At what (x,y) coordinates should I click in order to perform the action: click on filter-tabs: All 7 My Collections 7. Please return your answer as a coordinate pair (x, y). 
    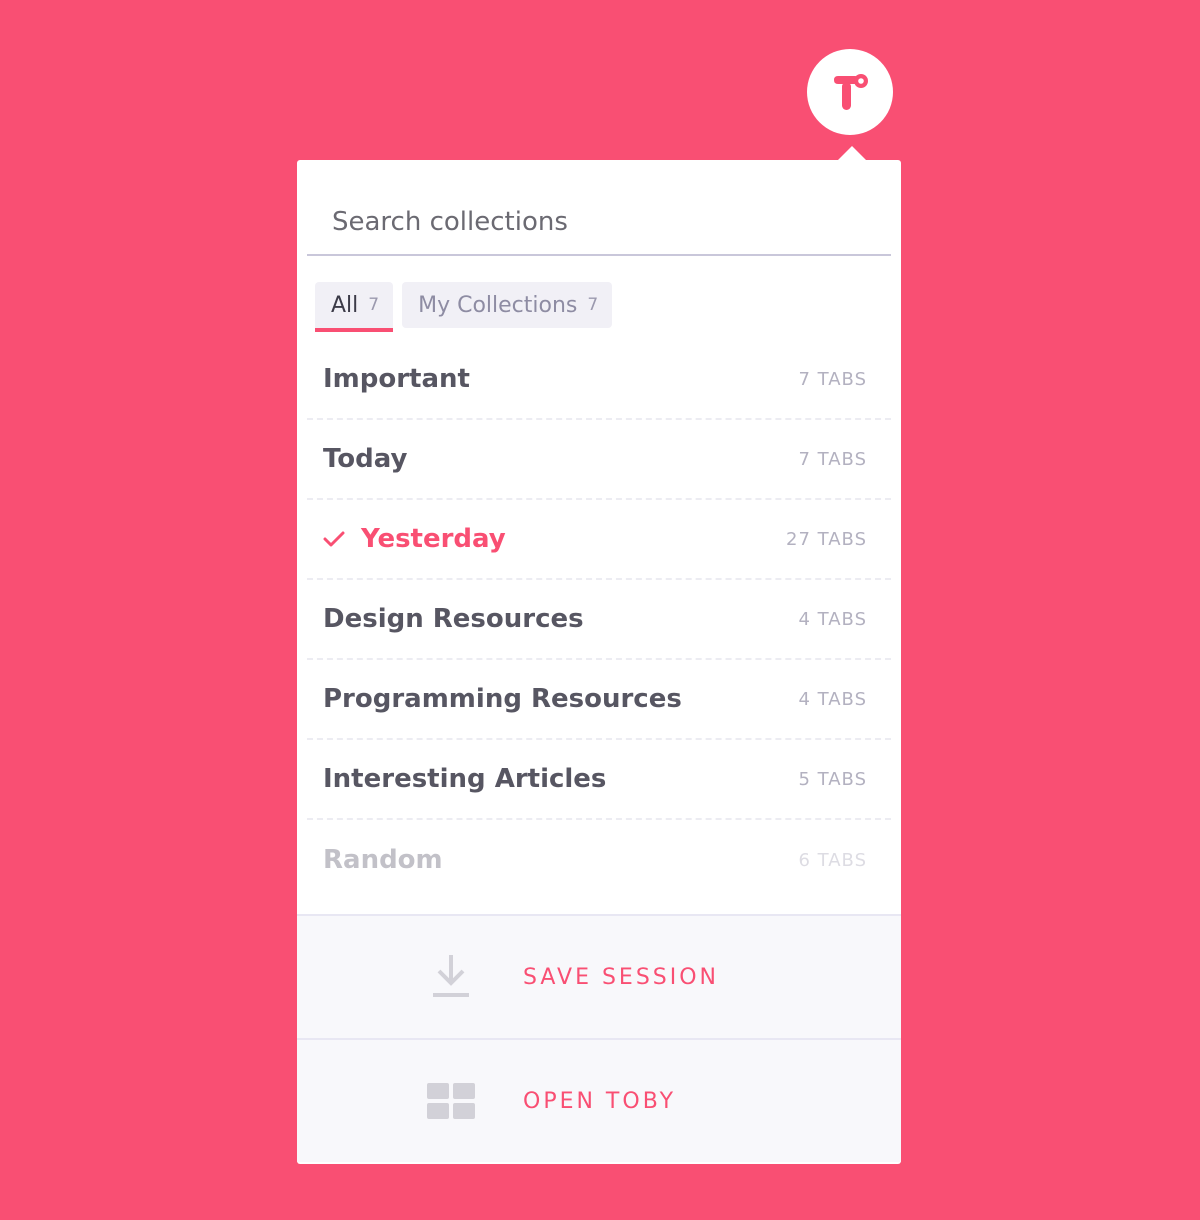
    Looking at the image, I should click on (464, 307).